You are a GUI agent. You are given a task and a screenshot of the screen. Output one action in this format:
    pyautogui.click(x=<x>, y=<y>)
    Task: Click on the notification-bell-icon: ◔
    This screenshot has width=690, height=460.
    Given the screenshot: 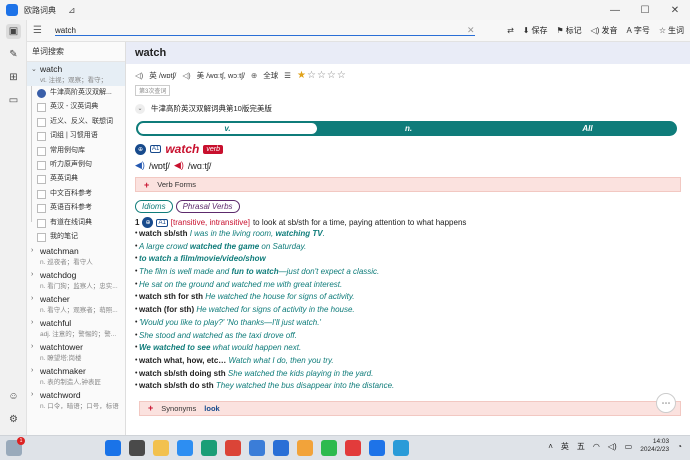 What is the action you would take?
    pyautogui.click(x=679, y=446)
    